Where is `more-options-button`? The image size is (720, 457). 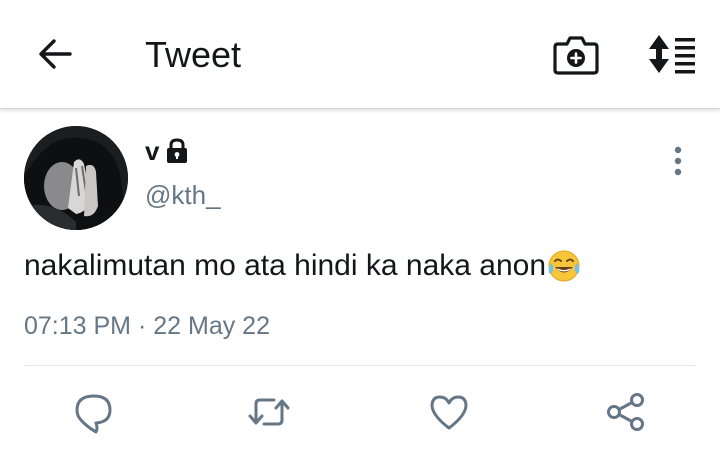 more-options-button is located at coordinates (678, 161).